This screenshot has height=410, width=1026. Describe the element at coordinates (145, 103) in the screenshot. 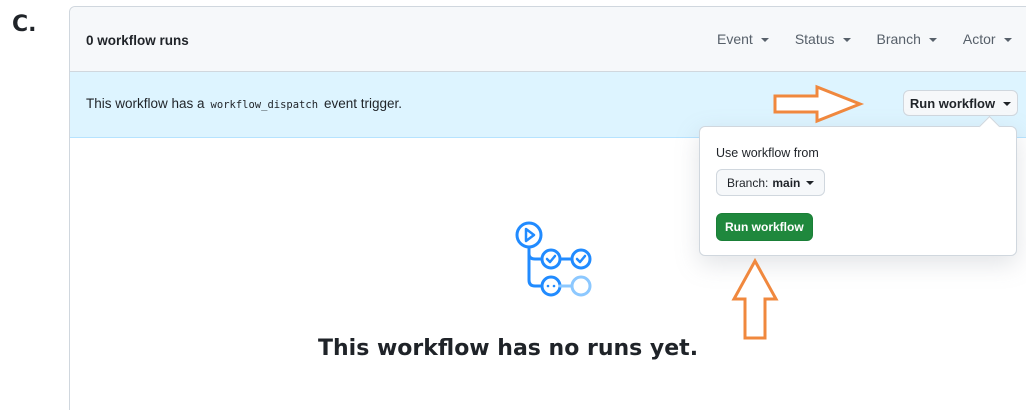

I see `dispatch-text-before: This workflow has a` at that location.